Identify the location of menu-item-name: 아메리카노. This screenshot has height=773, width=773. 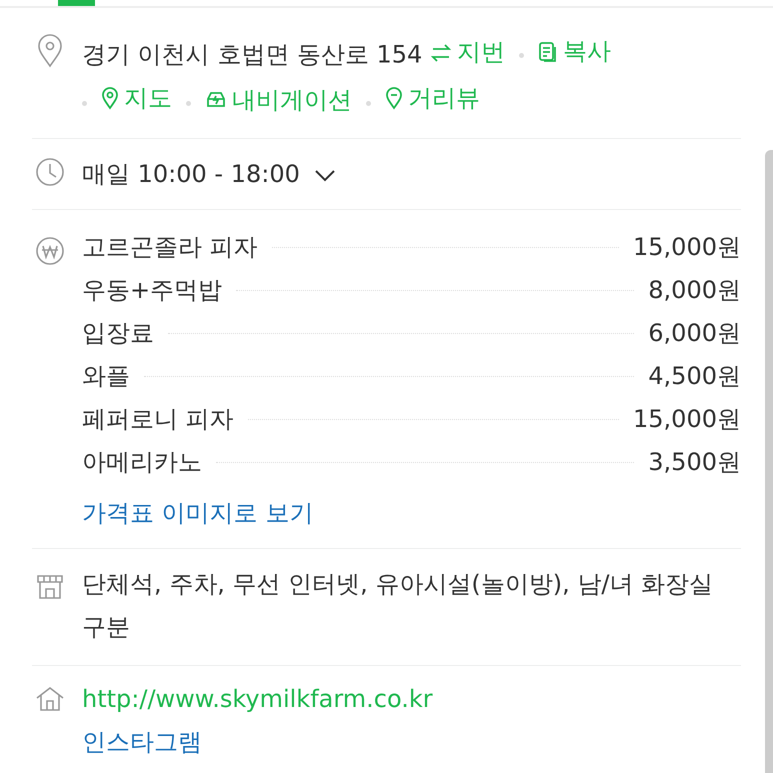
(142, 462).